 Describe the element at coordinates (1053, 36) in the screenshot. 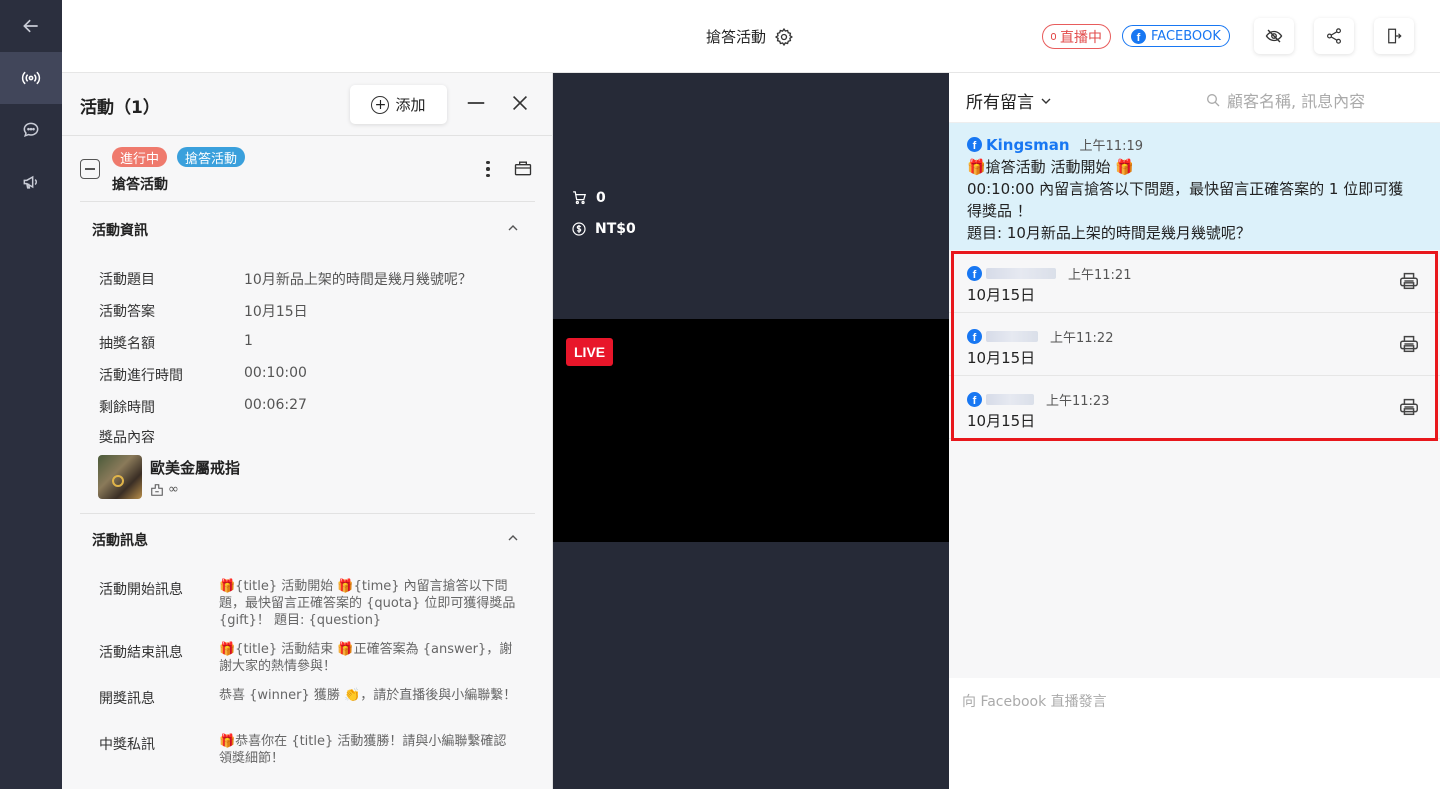

I see `live-dot-icon` at that location.